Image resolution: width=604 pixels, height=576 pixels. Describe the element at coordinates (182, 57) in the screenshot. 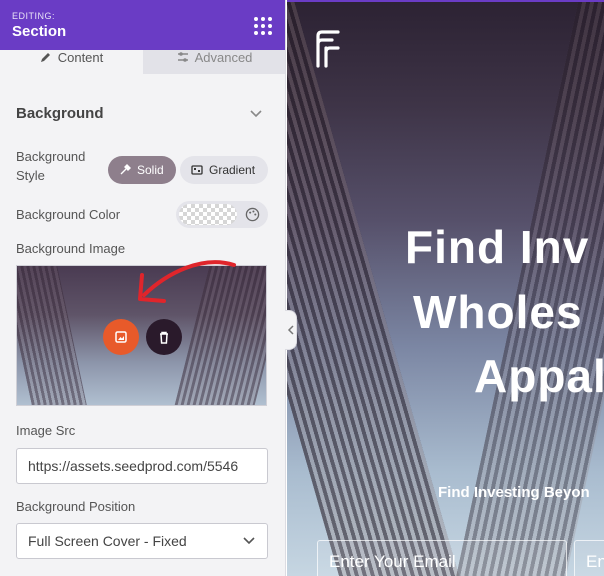

I see `sliders-icon` at that location.